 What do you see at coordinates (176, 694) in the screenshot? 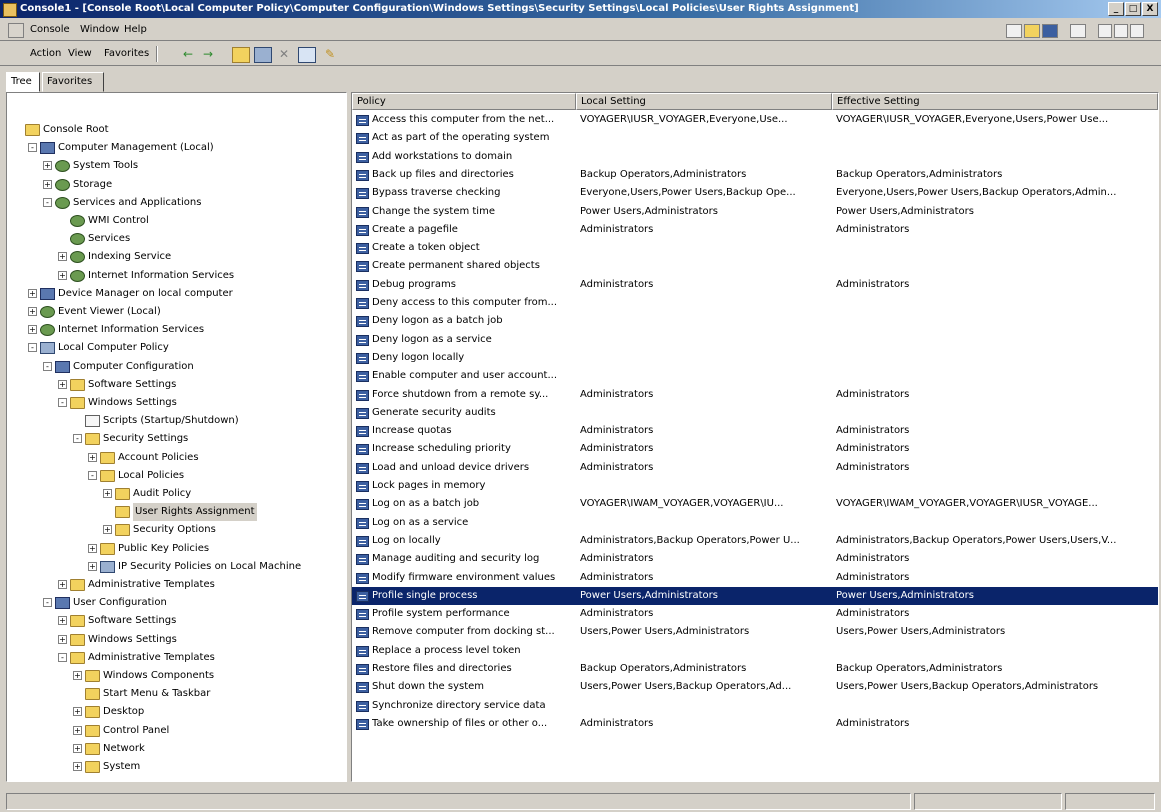
I see `tree-node: Start Menu & Taskbar` at bounding box center [176, 694].